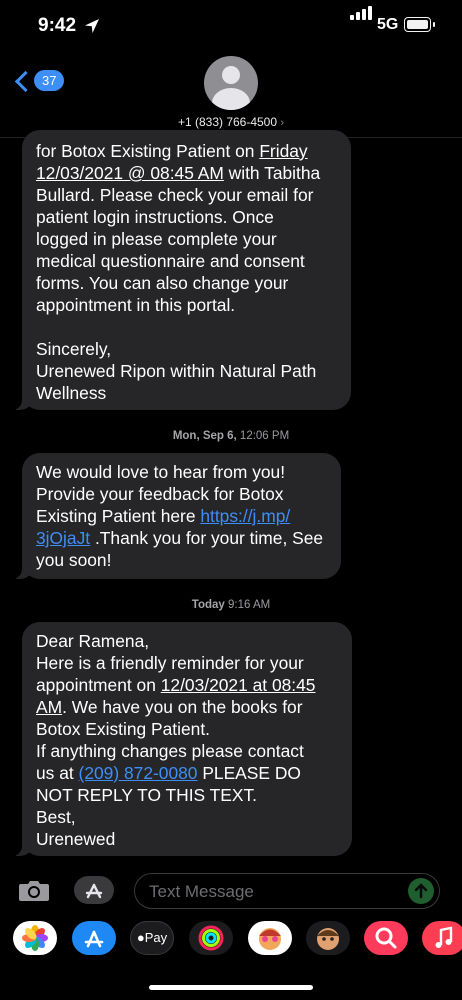  I want to click on chevron-right-icon: ›, so click(282, 123).